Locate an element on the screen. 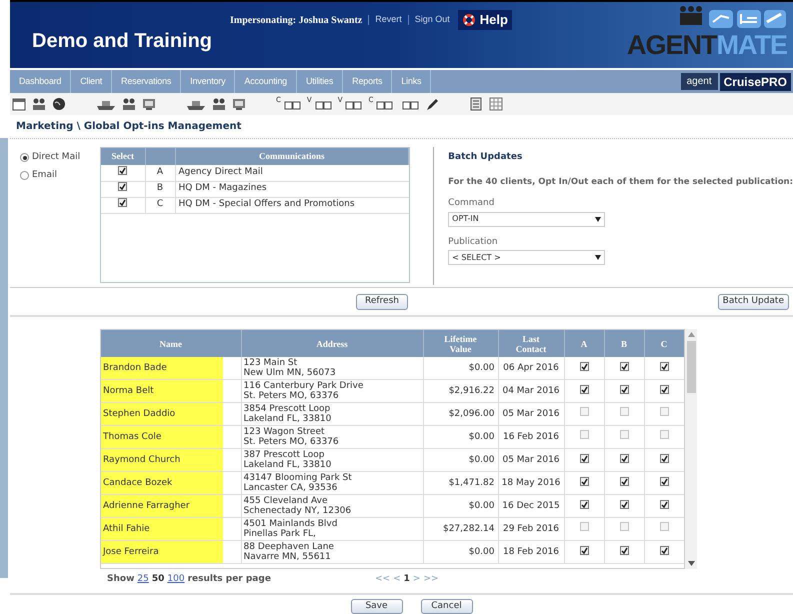 The image size is (793, 614). partner-logo: CruisePRO is located at coordinates (755, 81).